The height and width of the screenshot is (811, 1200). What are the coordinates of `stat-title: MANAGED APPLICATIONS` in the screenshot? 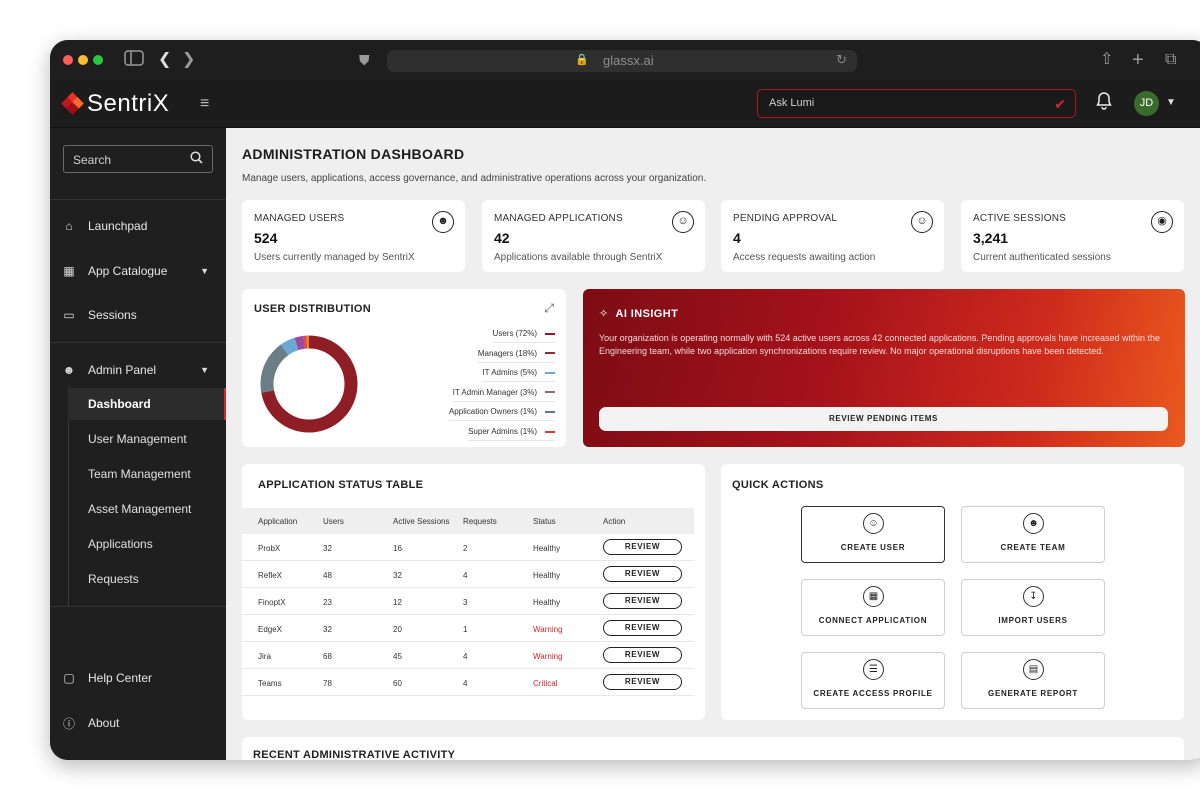 It's located at (558, 218).